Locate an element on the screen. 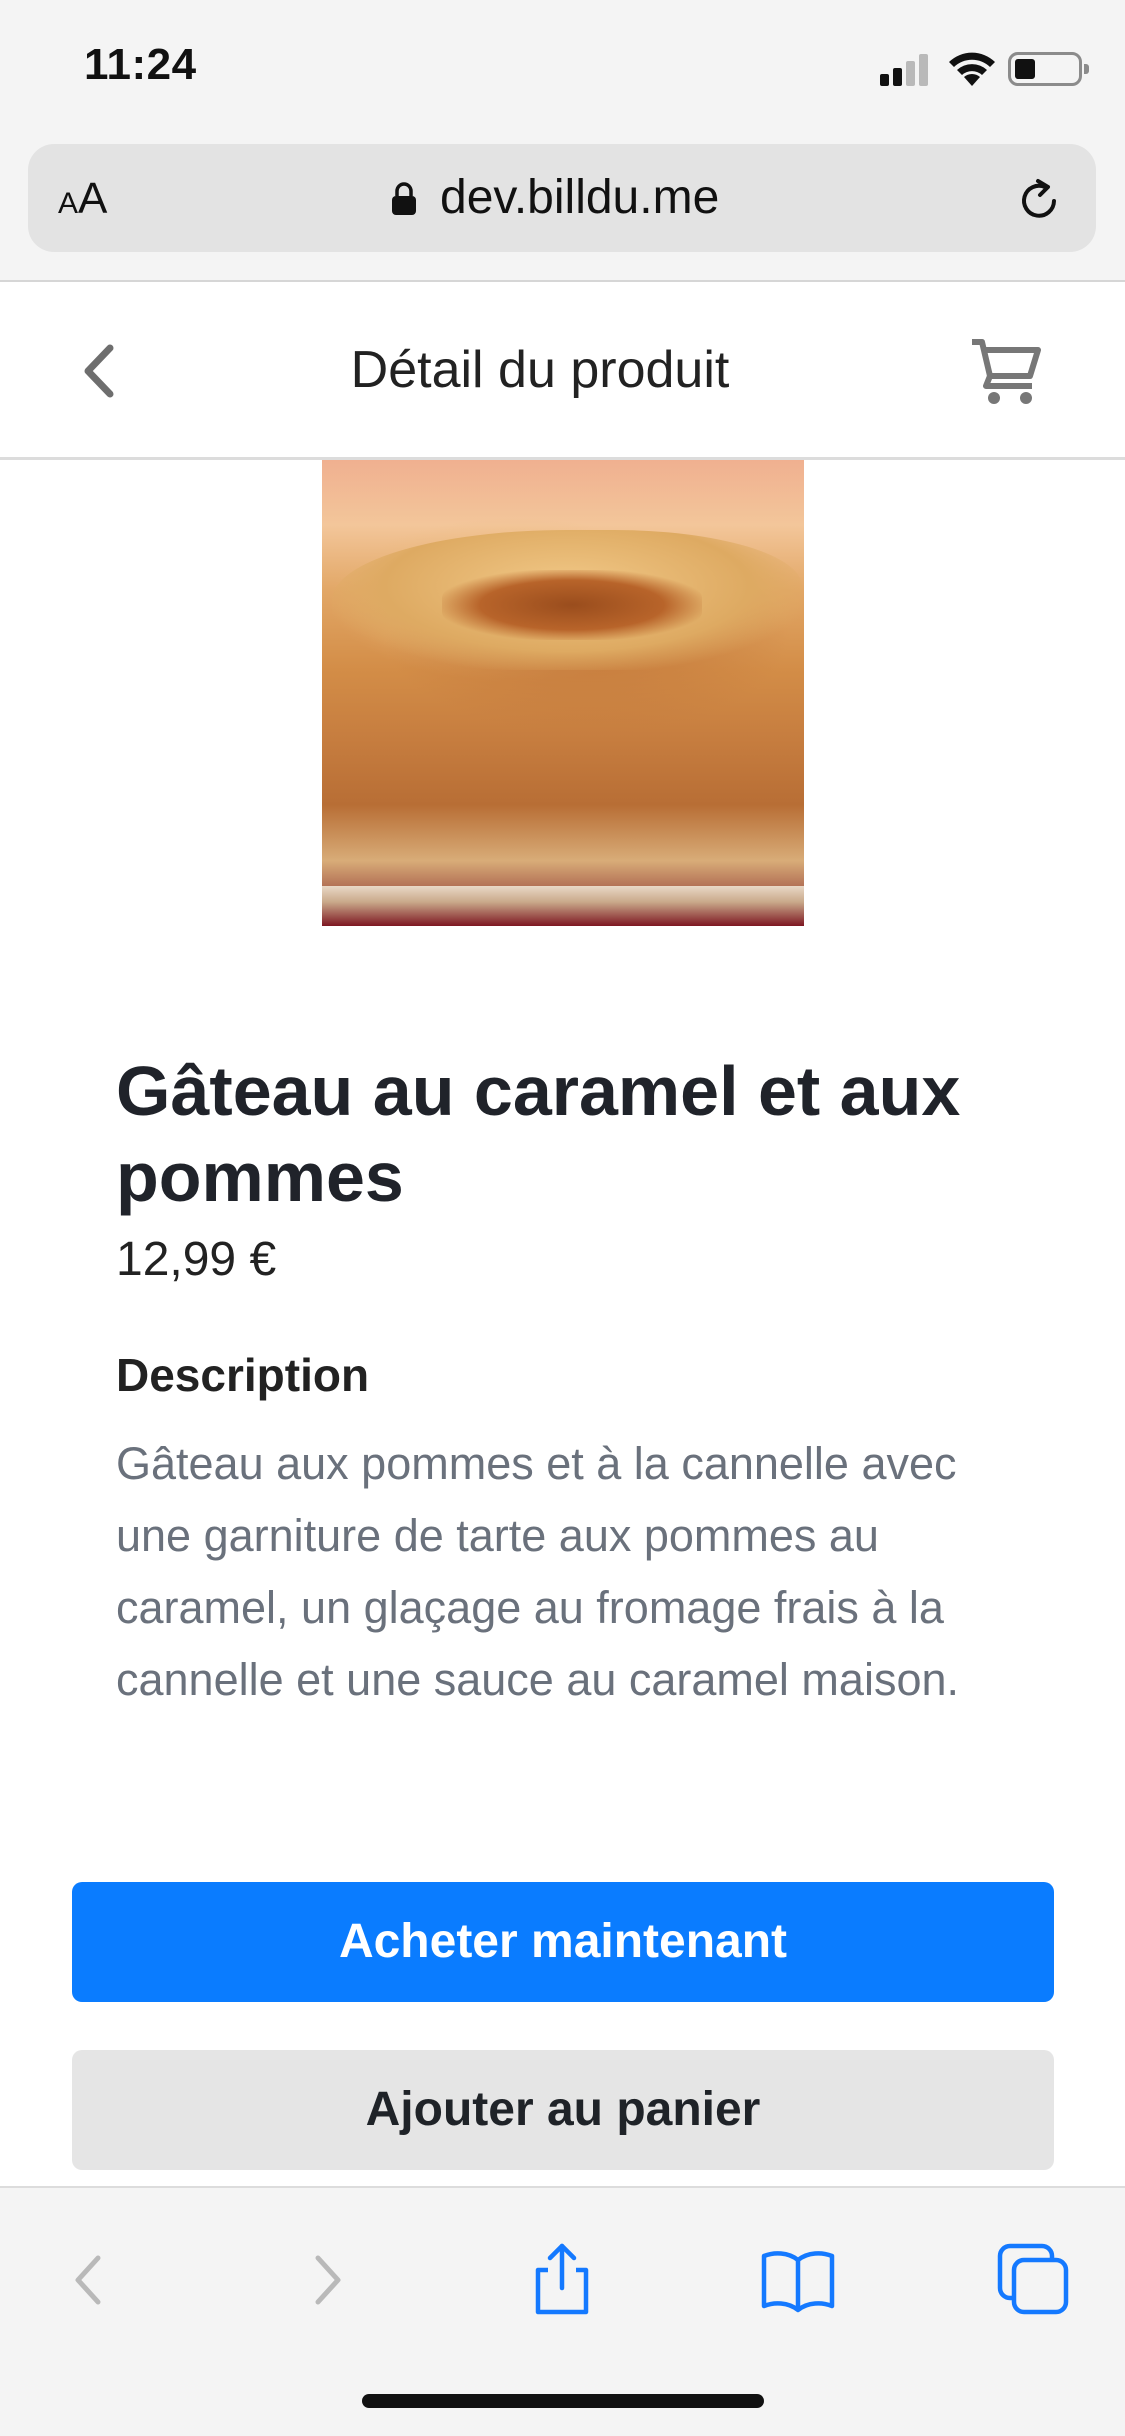 Image resolution: width=1125 pixels, height=2436 pixels. address-bar: AA dev.billdu.me is located at coordinates (562, 198).